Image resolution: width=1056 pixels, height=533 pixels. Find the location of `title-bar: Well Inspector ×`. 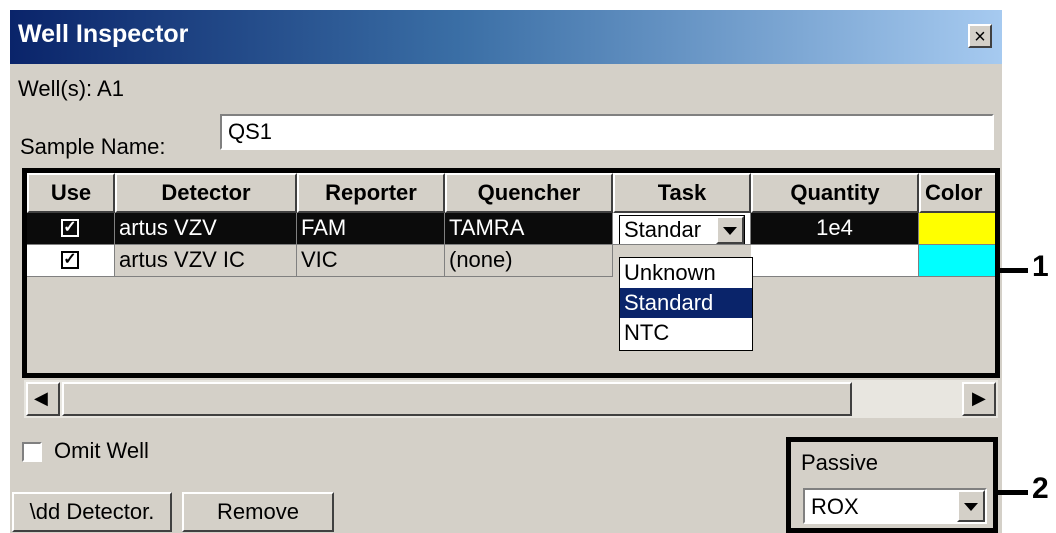

title-bar: Well Inspector × is located at coordinates (506, 37).